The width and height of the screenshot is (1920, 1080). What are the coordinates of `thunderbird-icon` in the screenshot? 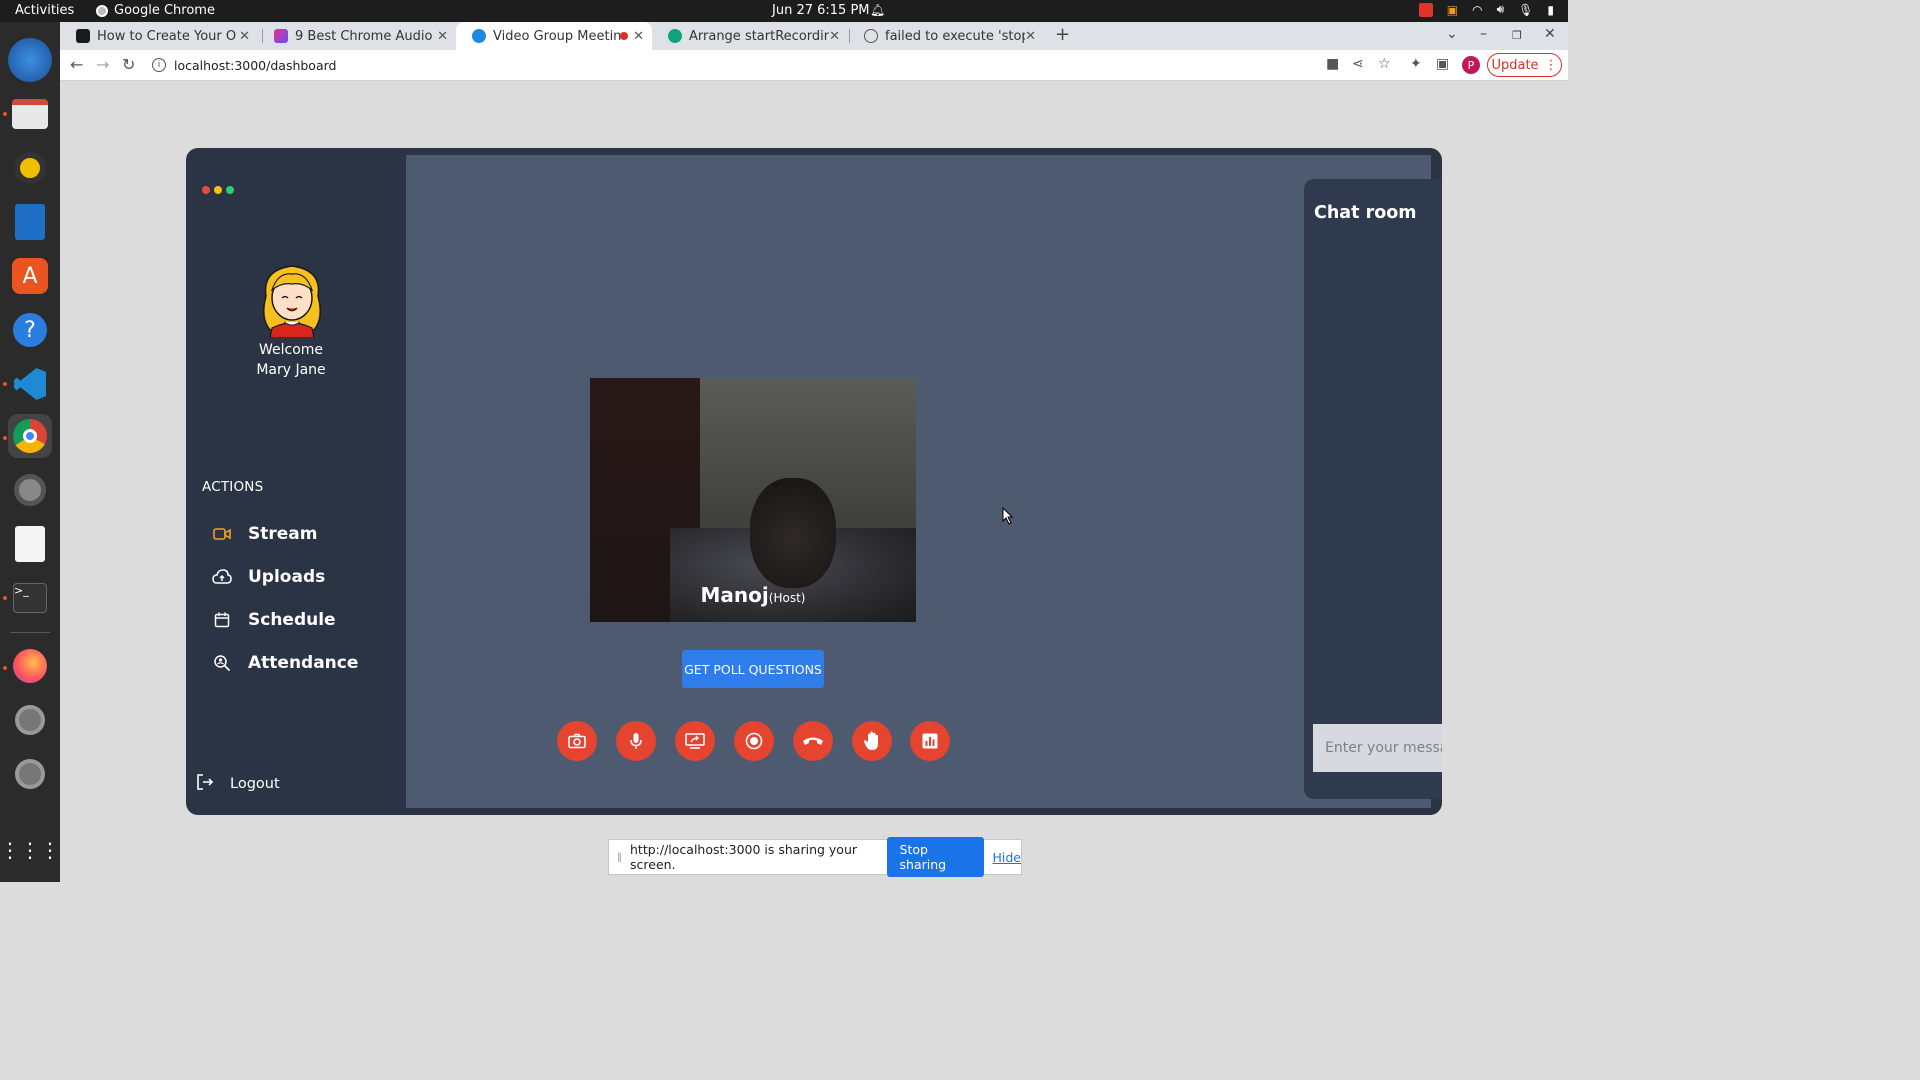 It's located at (30, 60).